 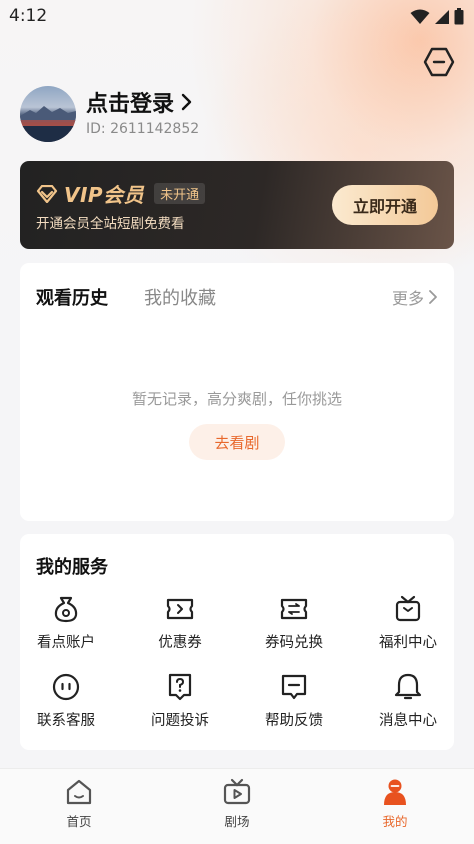 I want to click on empty-state-text: 暂无记录，高分爽剧，任你挑选, so click(x=236, y=399).